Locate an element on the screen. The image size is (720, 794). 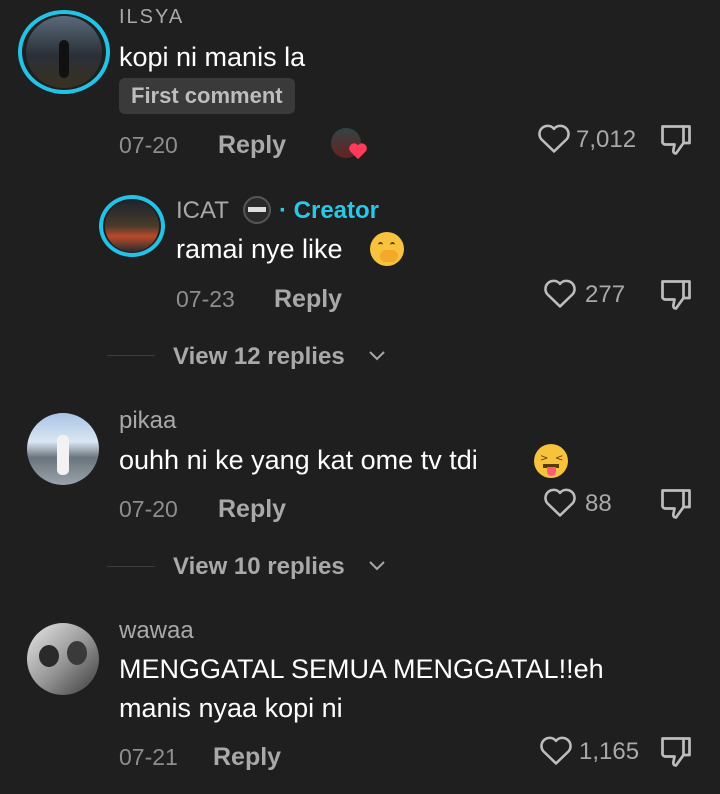
comment-text-line-2: manis nyaa kopi ni is located at coordinates (231, 708).